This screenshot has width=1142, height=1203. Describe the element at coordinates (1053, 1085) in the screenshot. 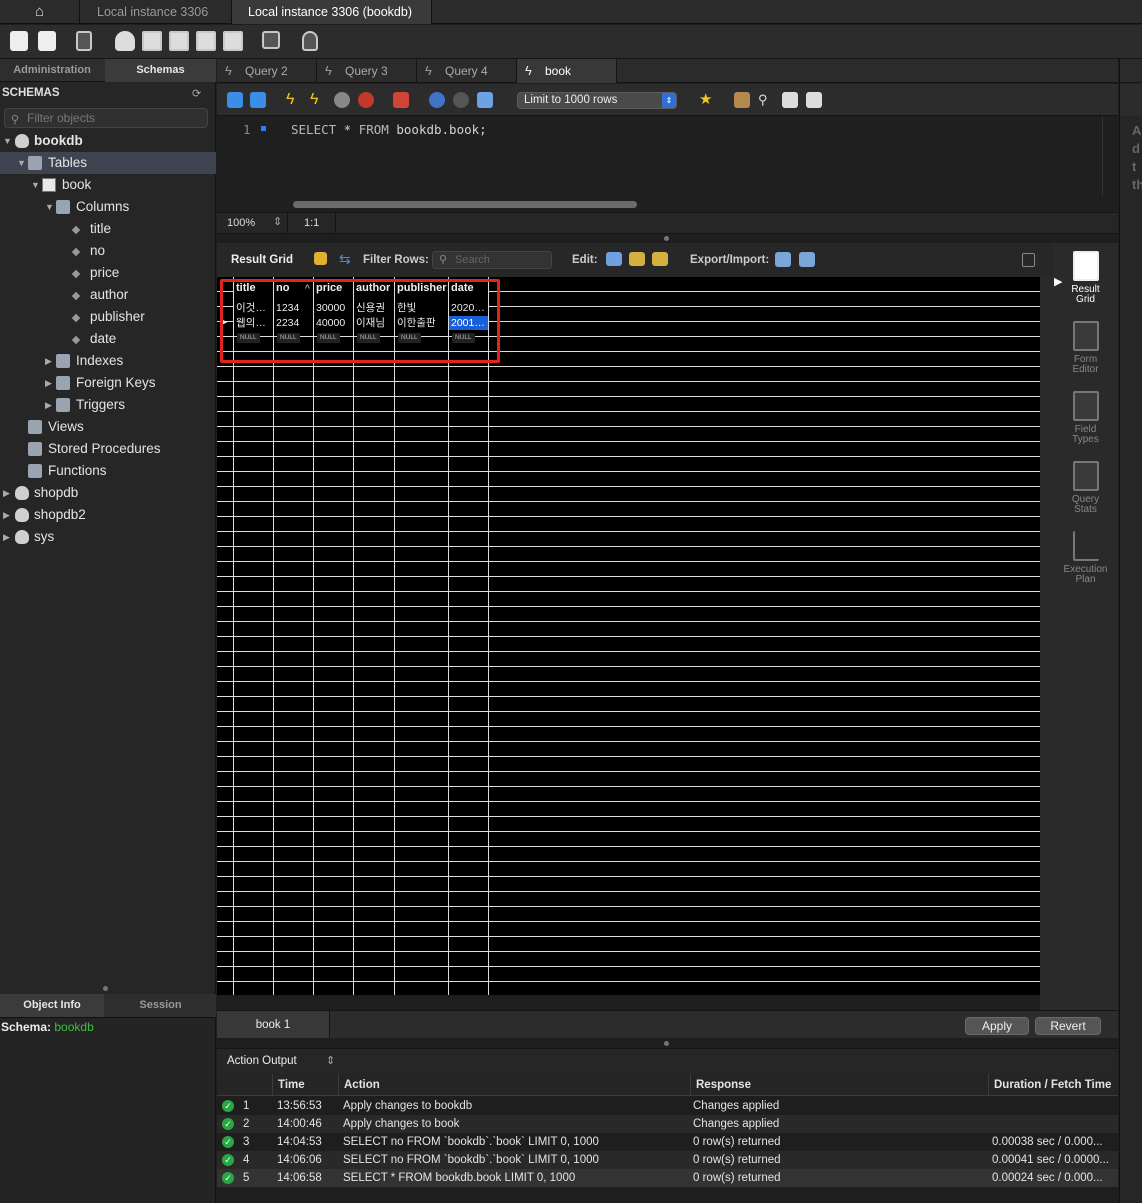

I see `column-header-duration: Duration / Fetch Time` at that location.